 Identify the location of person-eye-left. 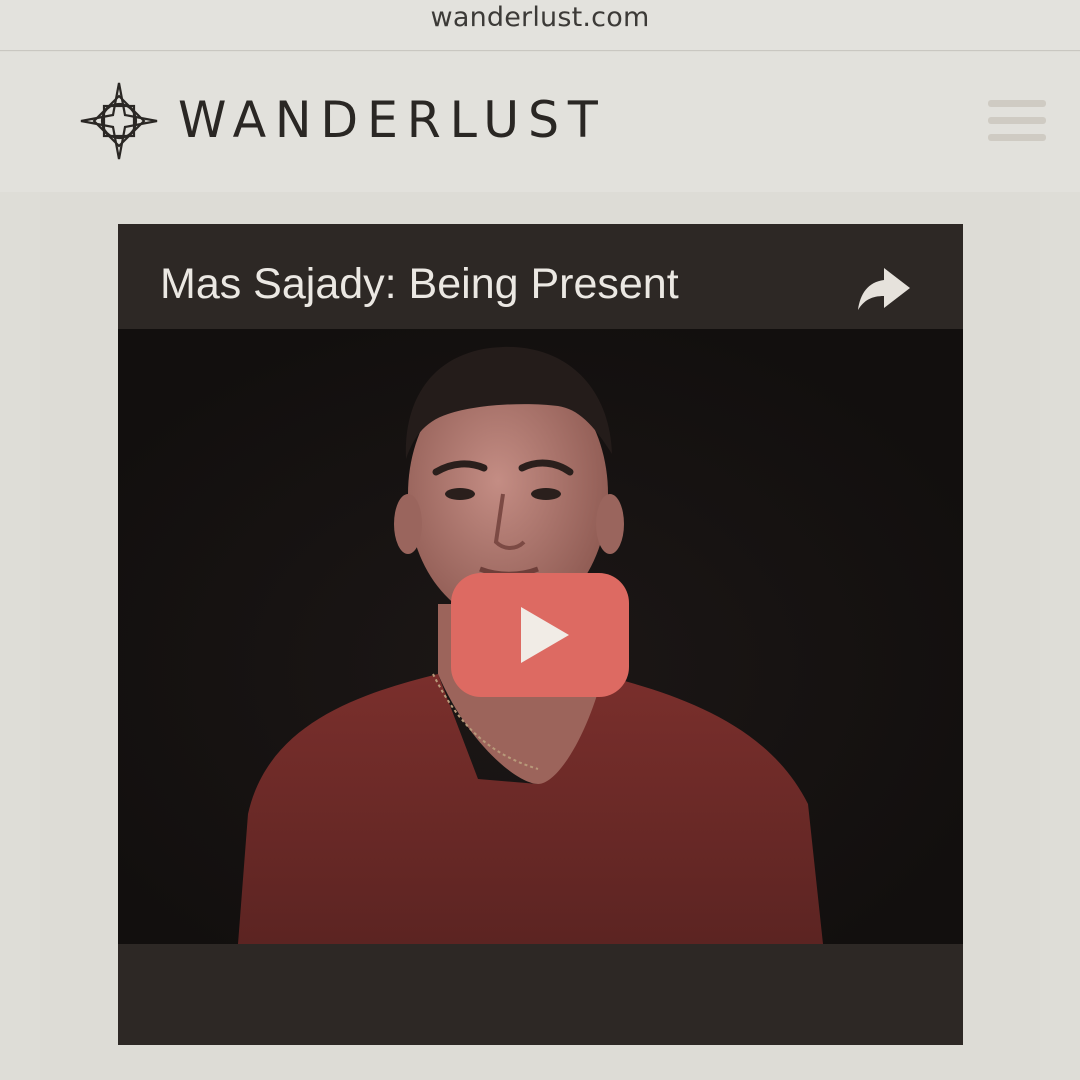
(460, 494).